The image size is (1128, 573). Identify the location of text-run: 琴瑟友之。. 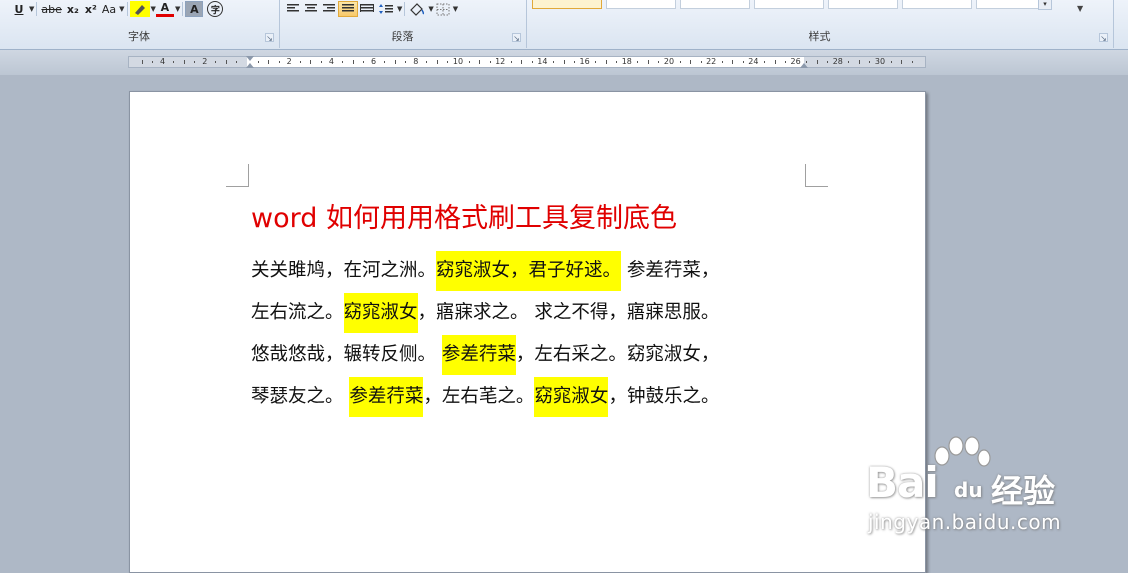
(300, 396).